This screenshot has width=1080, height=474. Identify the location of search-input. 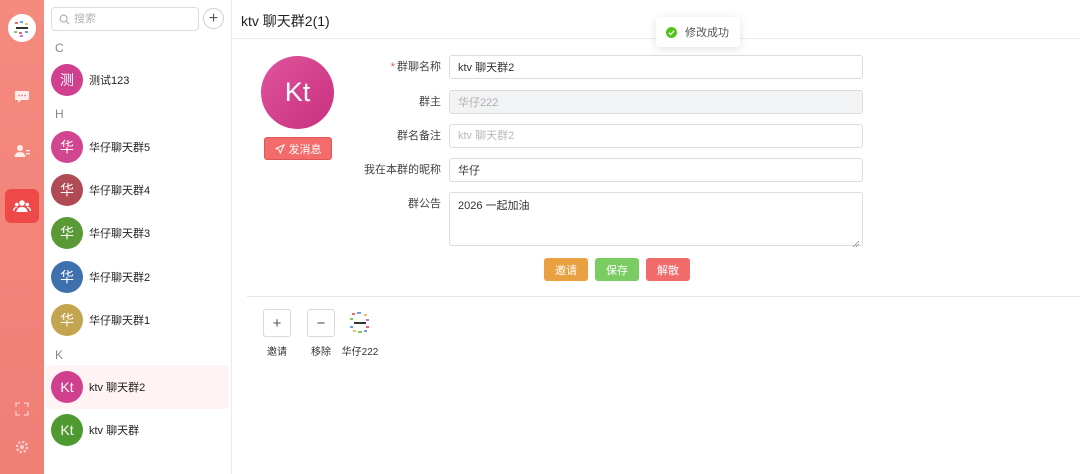
(134, 19).